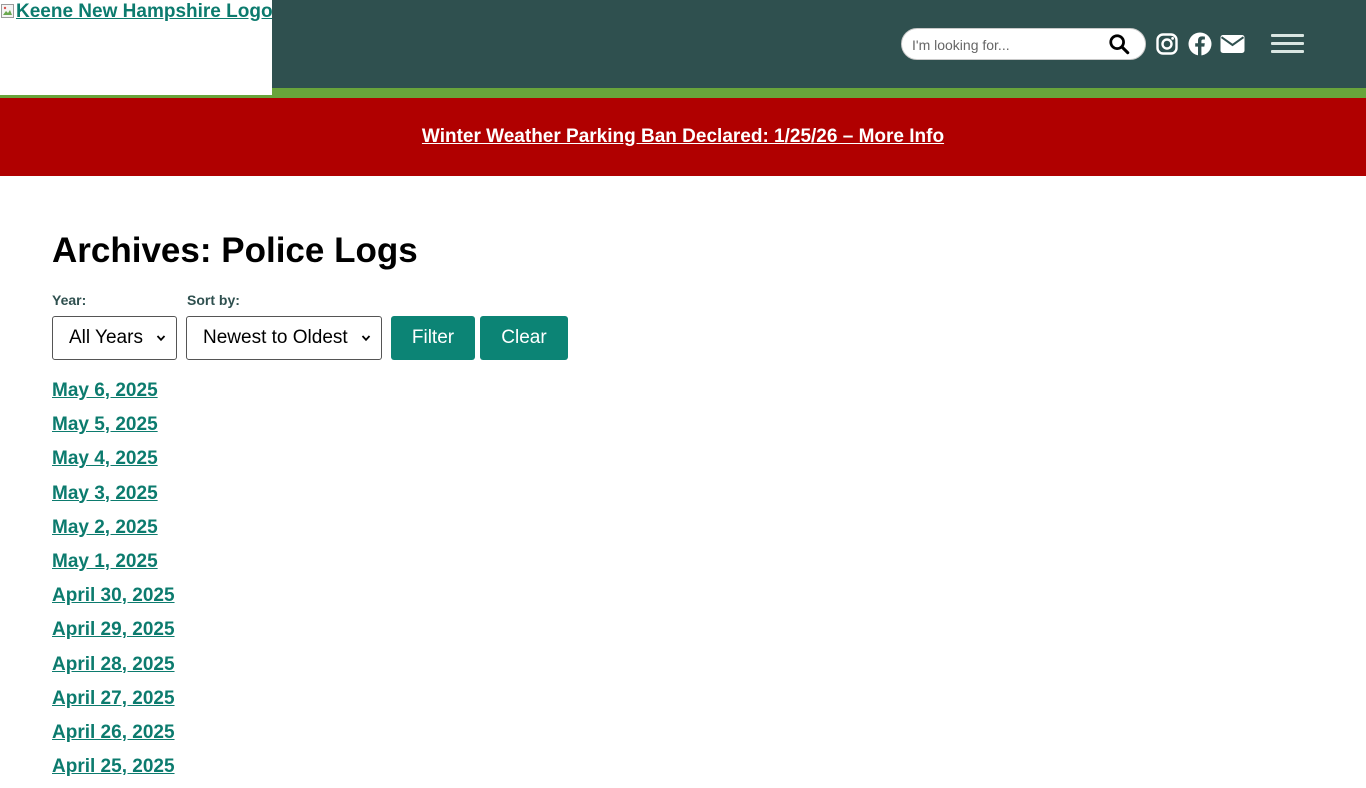 The height and width of the screenshot is (788, 1366). I want to click on log-link: May 4, 2025, so click(105, 458).